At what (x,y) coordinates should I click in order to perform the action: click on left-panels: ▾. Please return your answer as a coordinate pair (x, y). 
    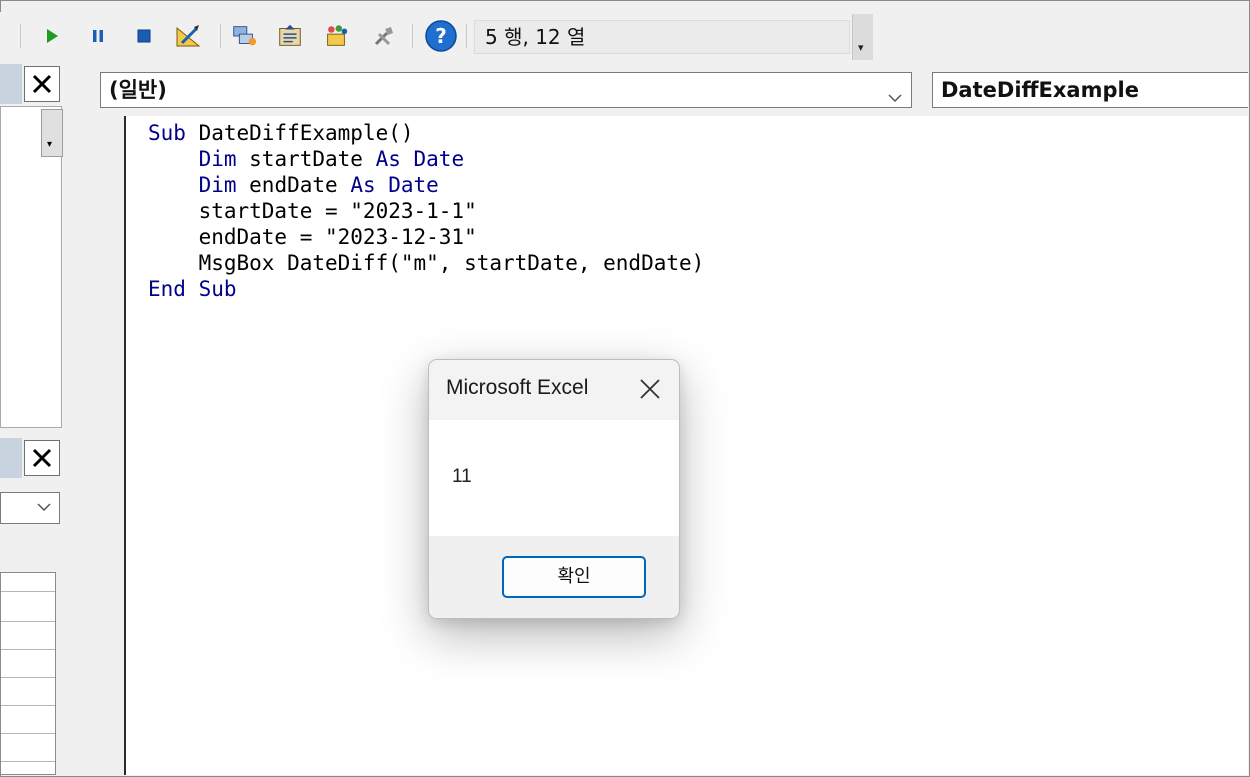
    Looking at the image, I should click on (40, 418).